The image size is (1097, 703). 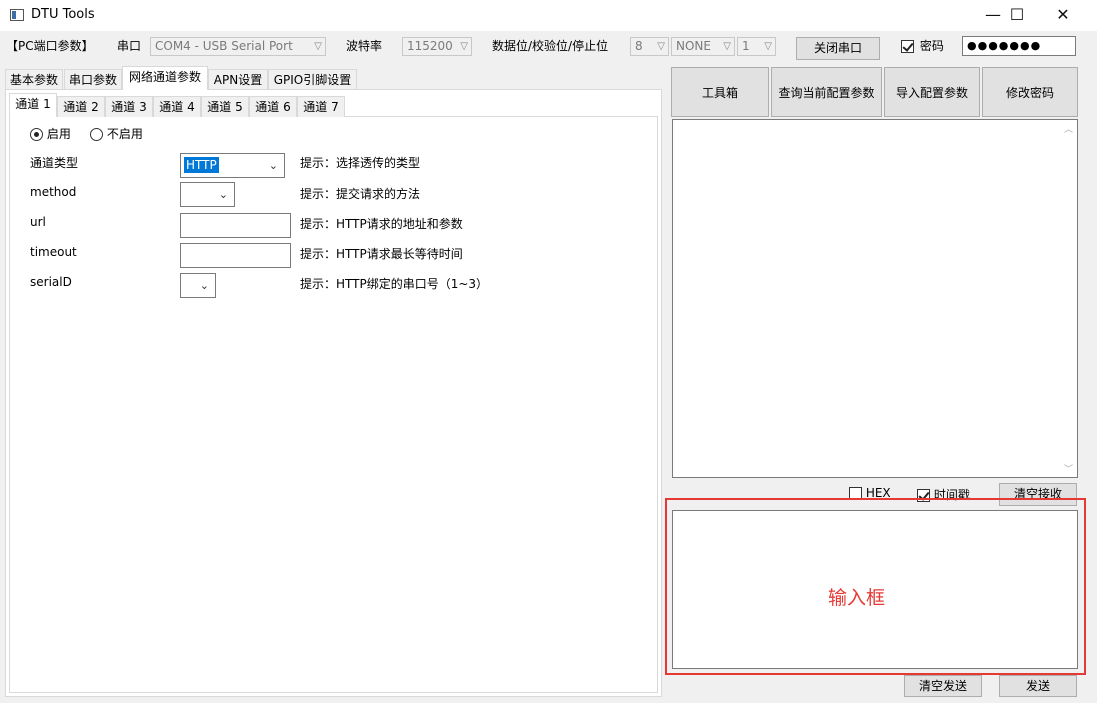 I want to click on stop-bits-value: 1, so click(x=746, y=46).